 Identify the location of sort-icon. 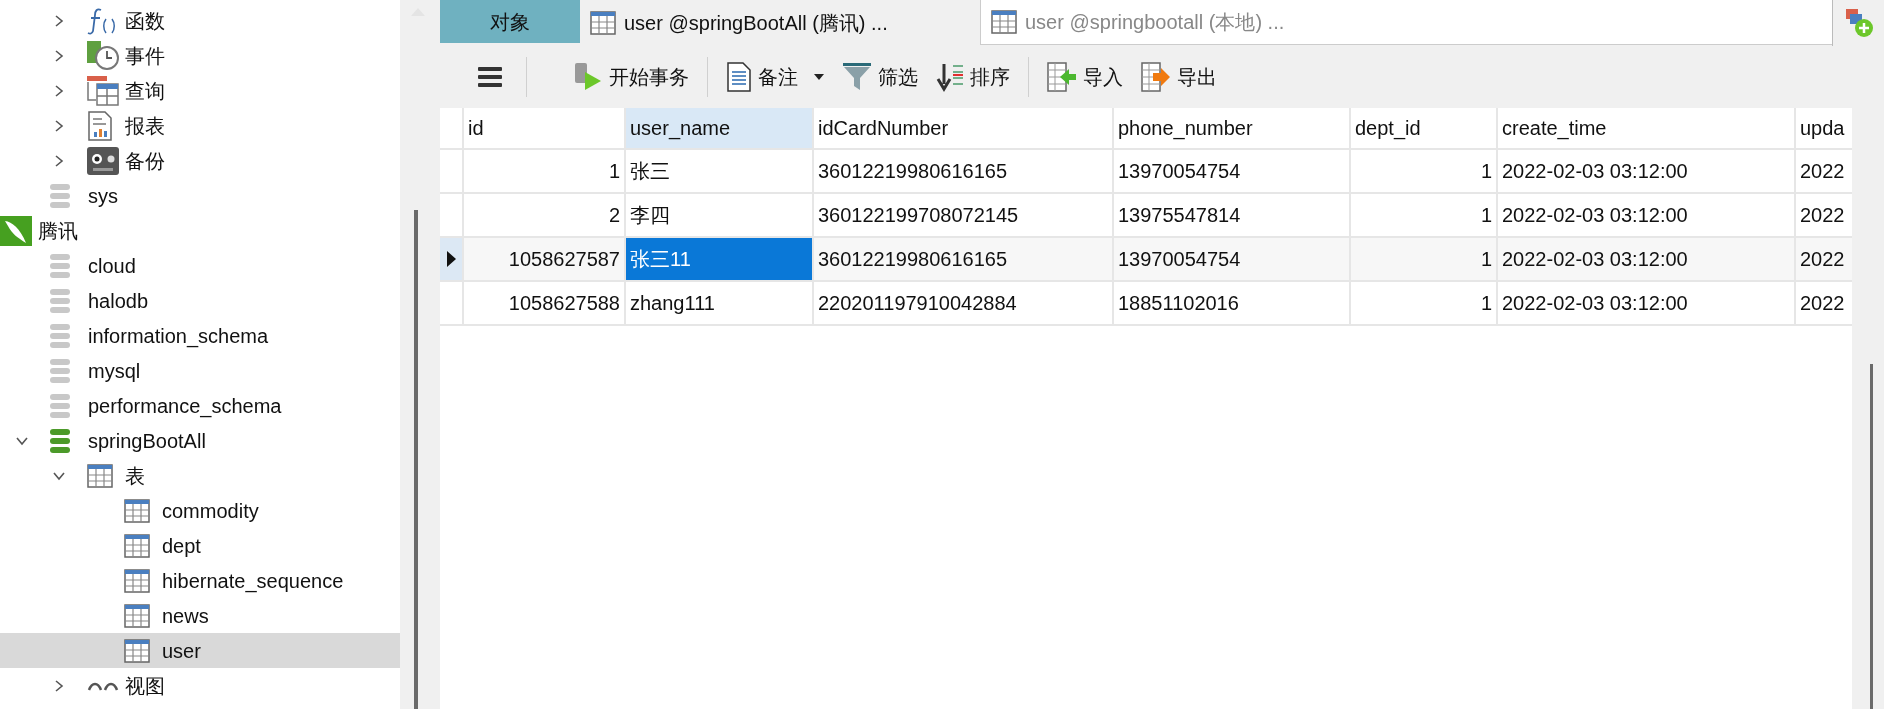
(950, 77).